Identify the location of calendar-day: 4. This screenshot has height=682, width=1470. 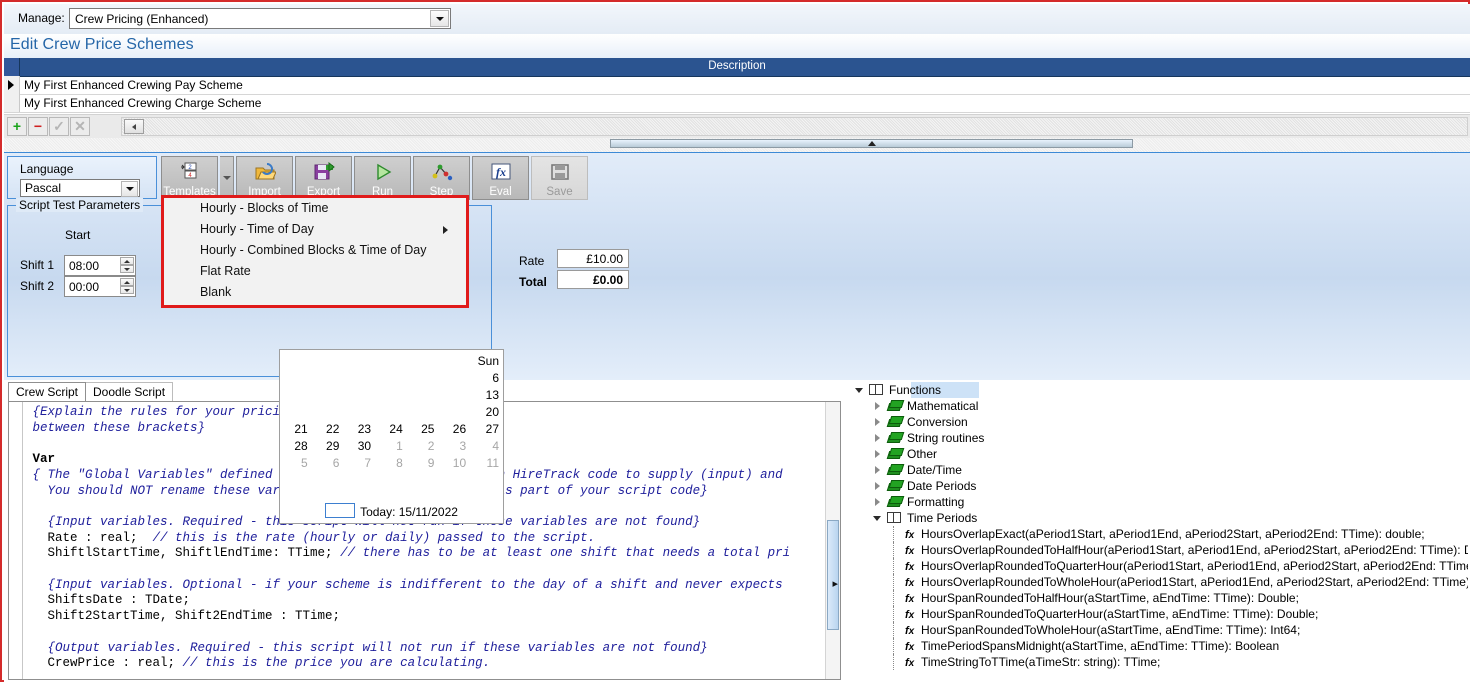
(486, 445).